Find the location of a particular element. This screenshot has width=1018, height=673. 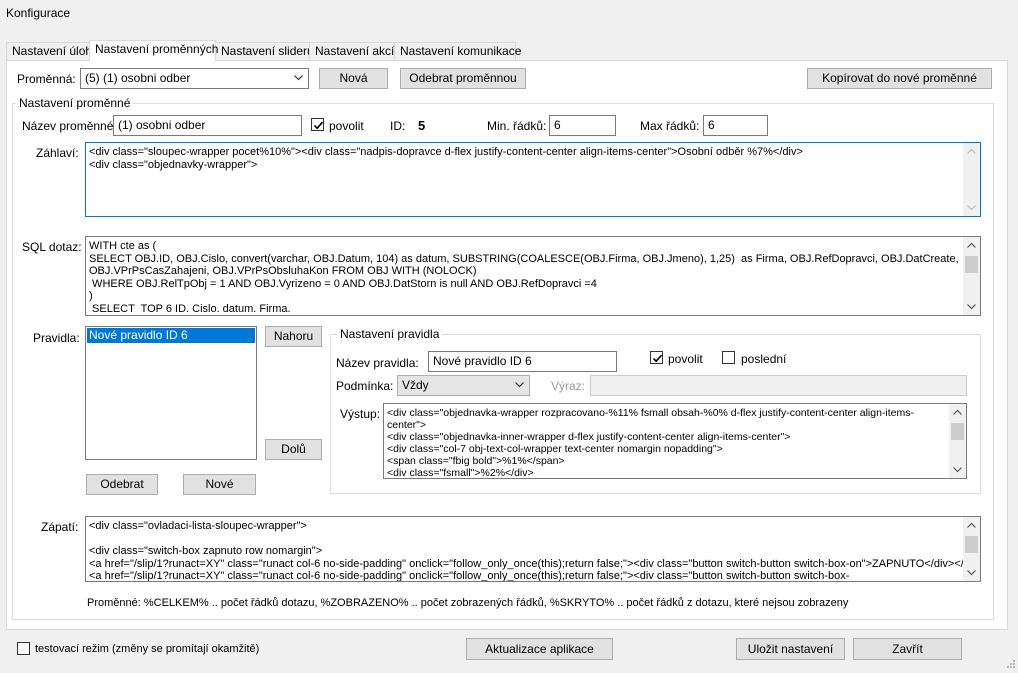

test-mode-checkbox is located at coordinates (23, 648).